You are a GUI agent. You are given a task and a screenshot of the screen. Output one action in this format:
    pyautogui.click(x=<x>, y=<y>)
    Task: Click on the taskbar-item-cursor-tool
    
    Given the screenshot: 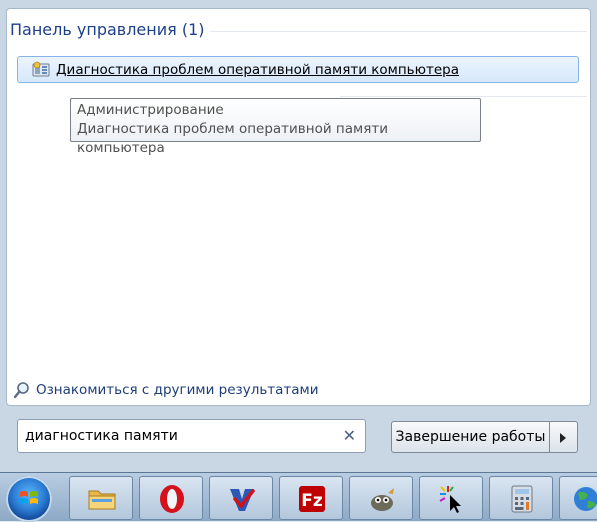 What is the action you would take?
    pyautogui.click(x=451, y=498)
    